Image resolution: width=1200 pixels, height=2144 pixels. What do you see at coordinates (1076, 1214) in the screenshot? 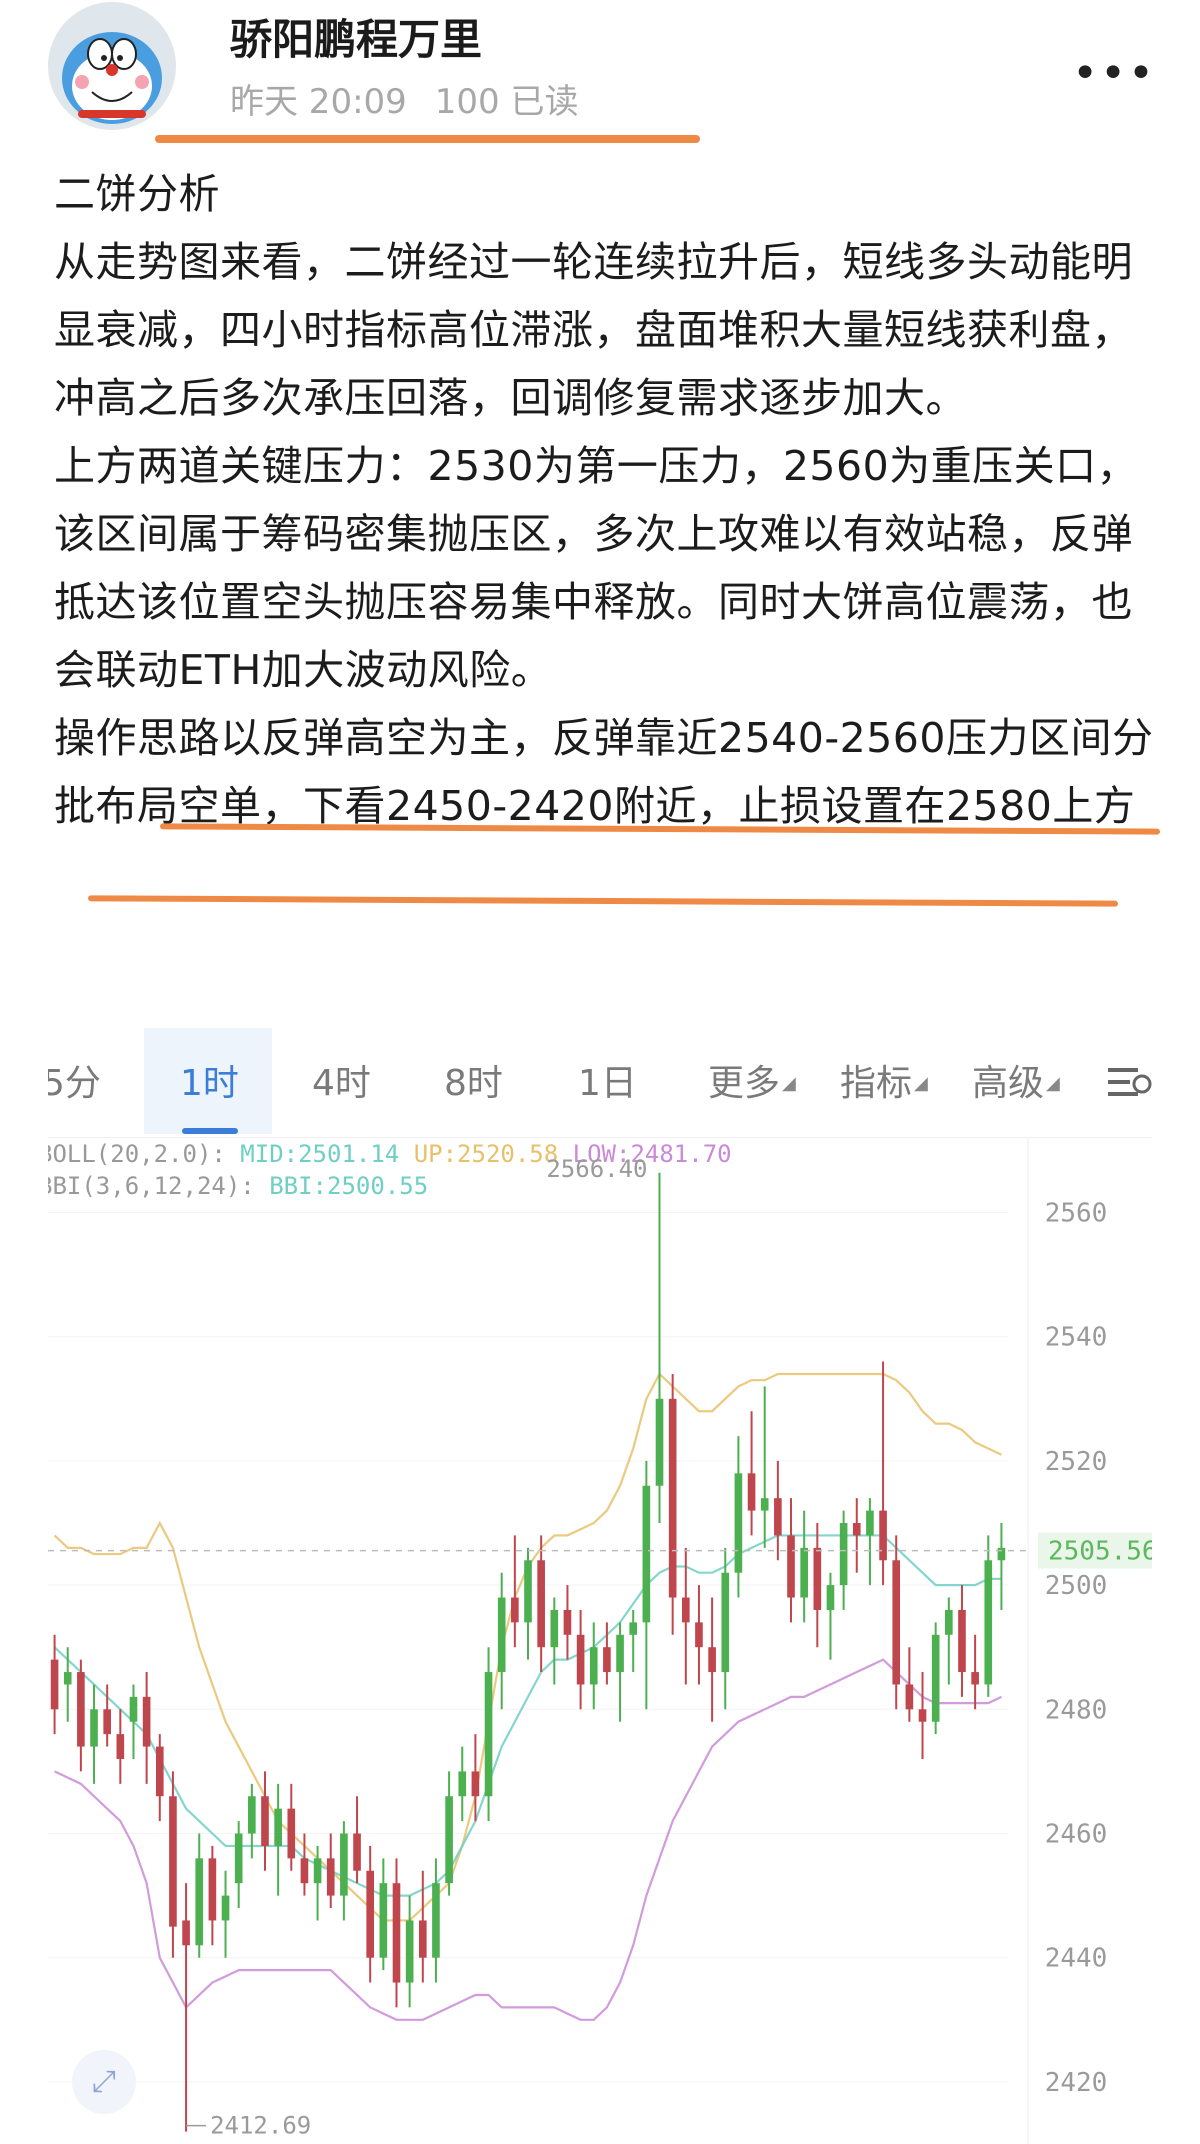
I see `y-tick-label: 2560` at bounding box center [1076, 1214].